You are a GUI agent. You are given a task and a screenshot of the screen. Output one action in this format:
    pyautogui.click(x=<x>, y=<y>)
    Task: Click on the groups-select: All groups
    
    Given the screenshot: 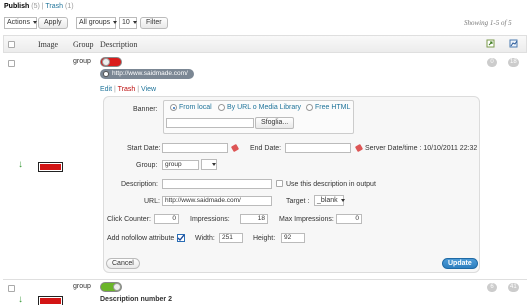 What is the action you would take?
    pyautogui.click(x=97, y=23)
    